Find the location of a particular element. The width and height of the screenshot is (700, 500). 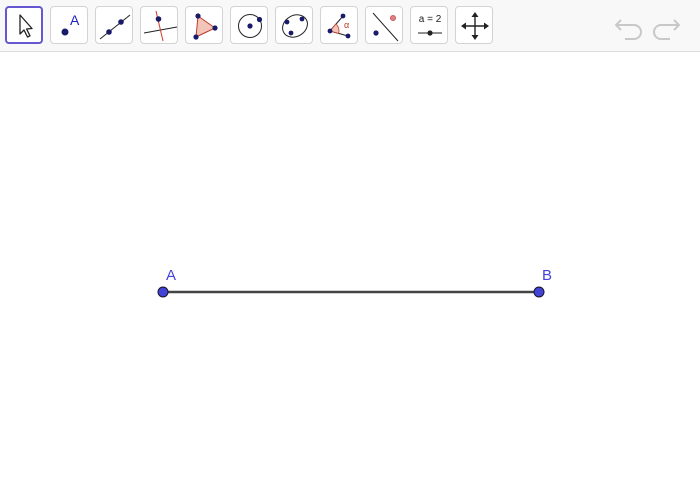

circle-tool-button is located at coordinates (249, 25).